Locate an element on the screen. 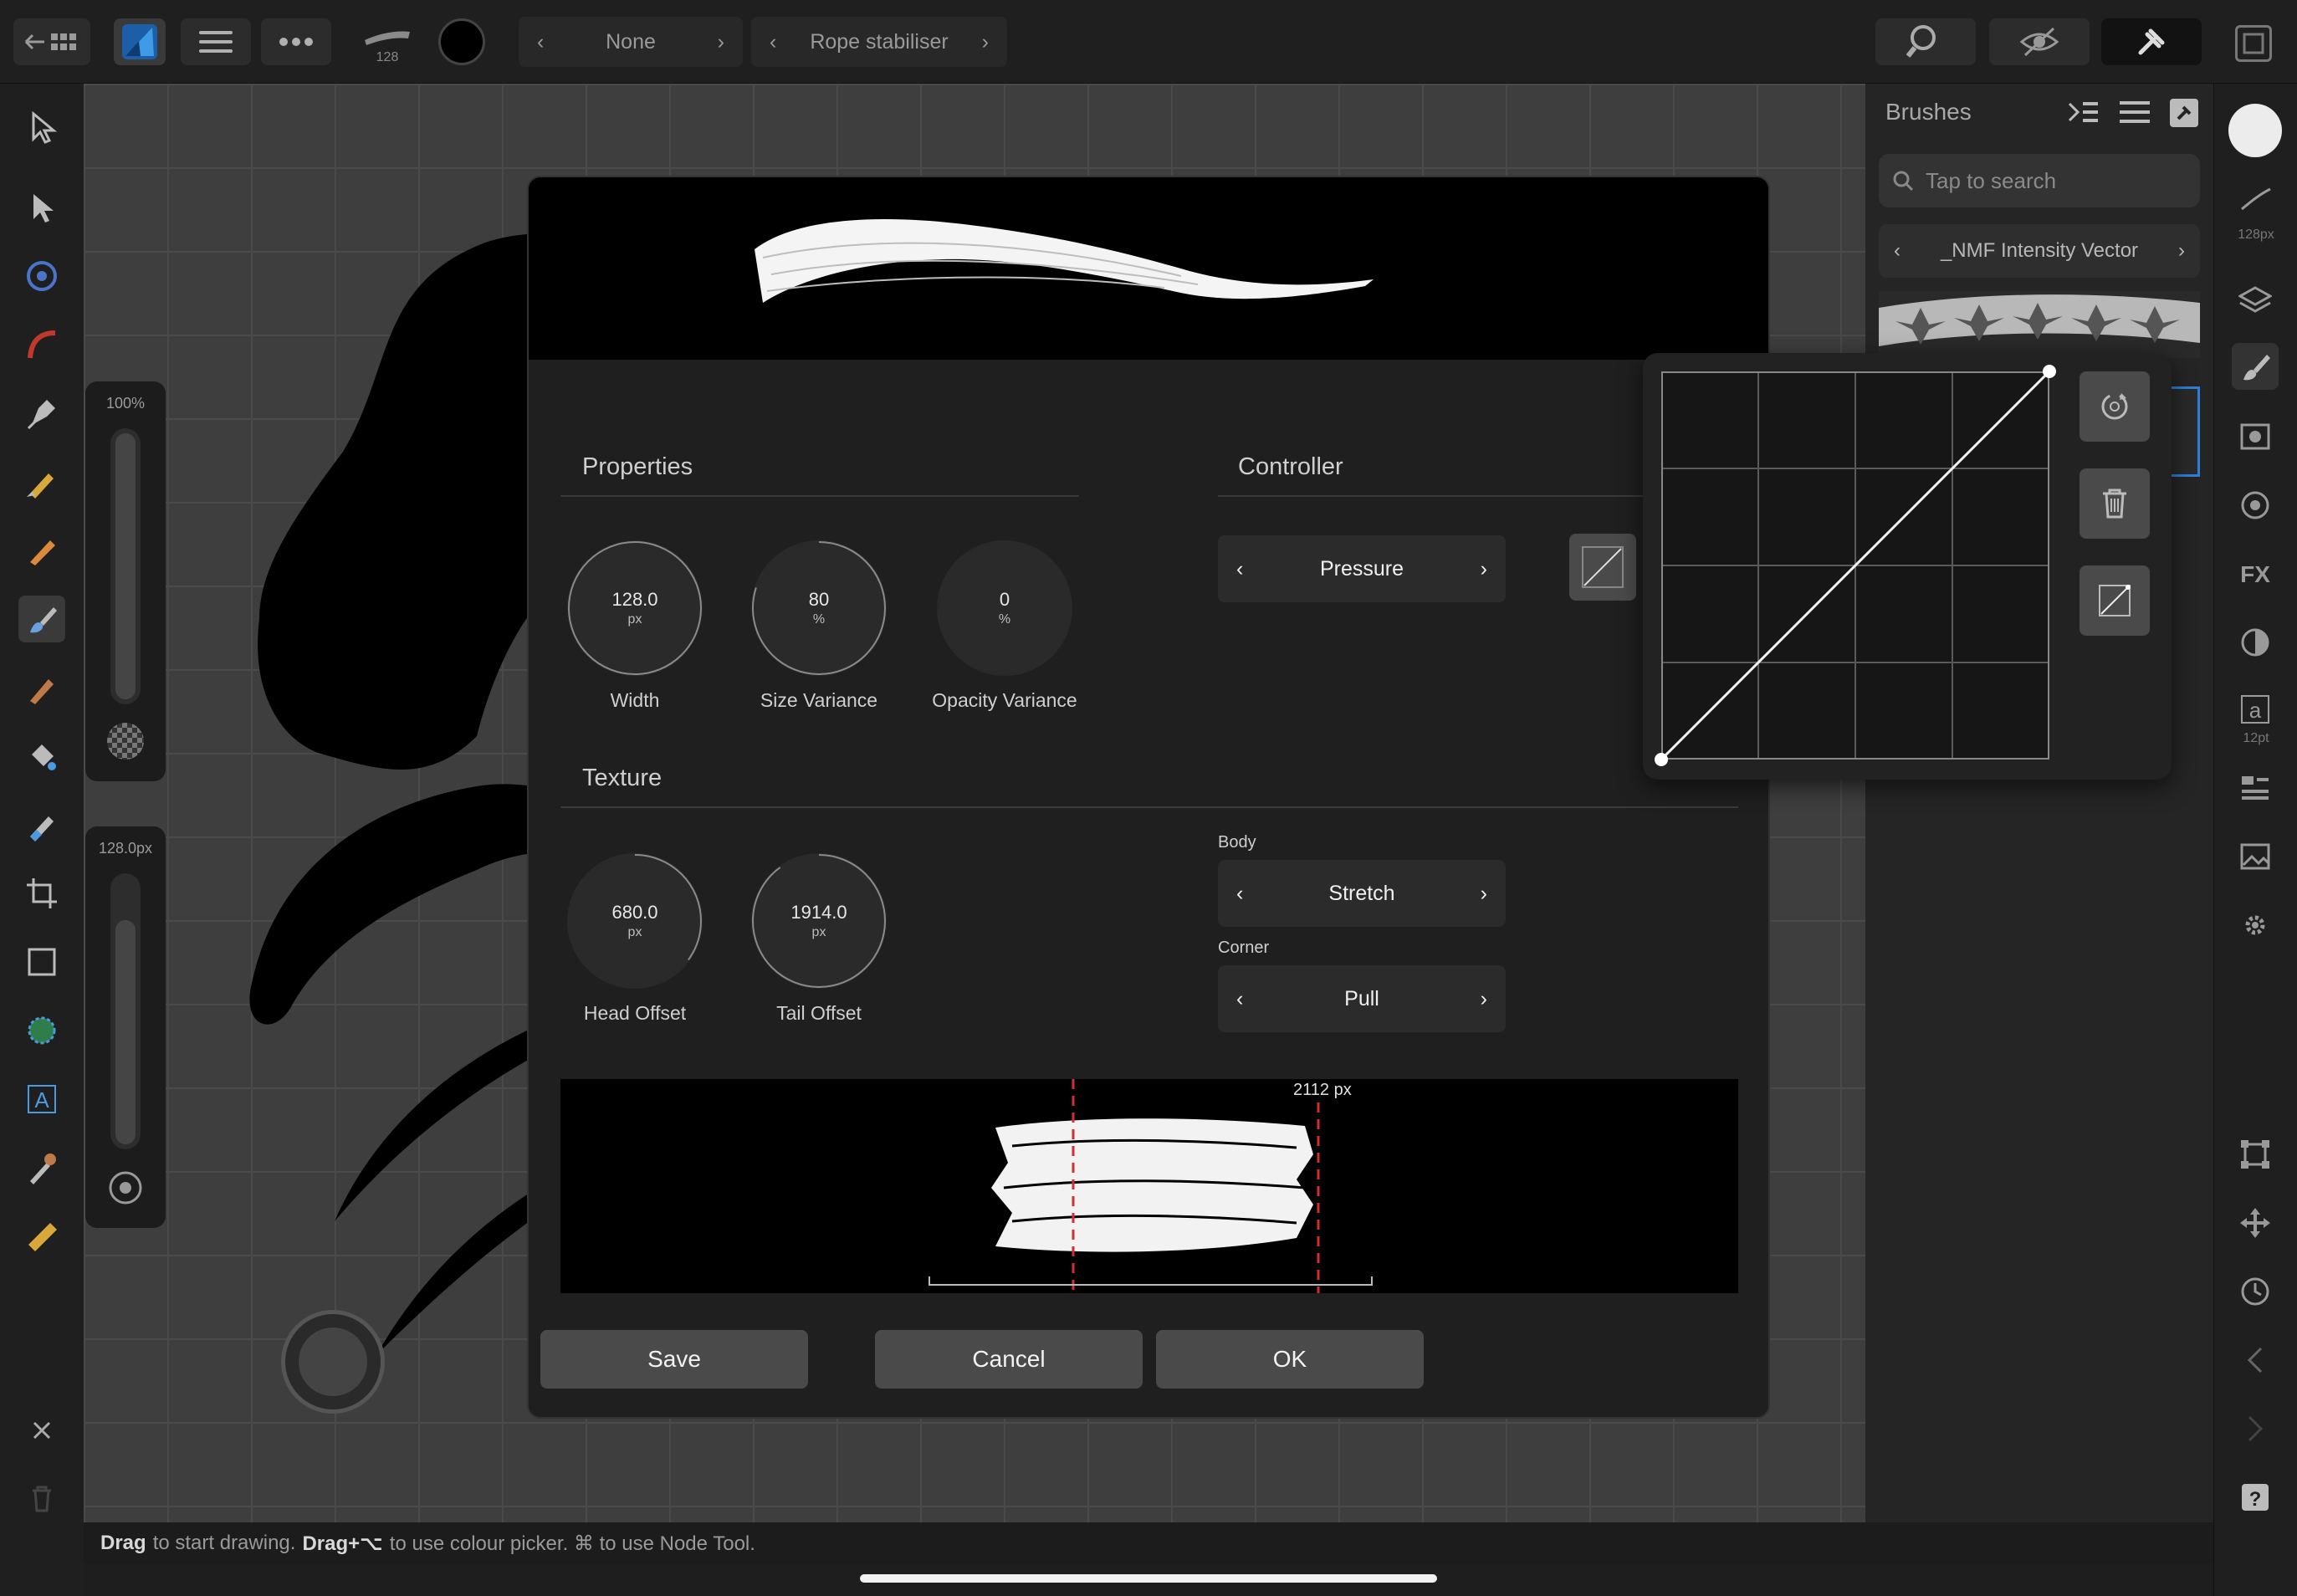 This screenshot has width=2297, height=1596. colour-studio-button is located at coordinates (2255, 130).